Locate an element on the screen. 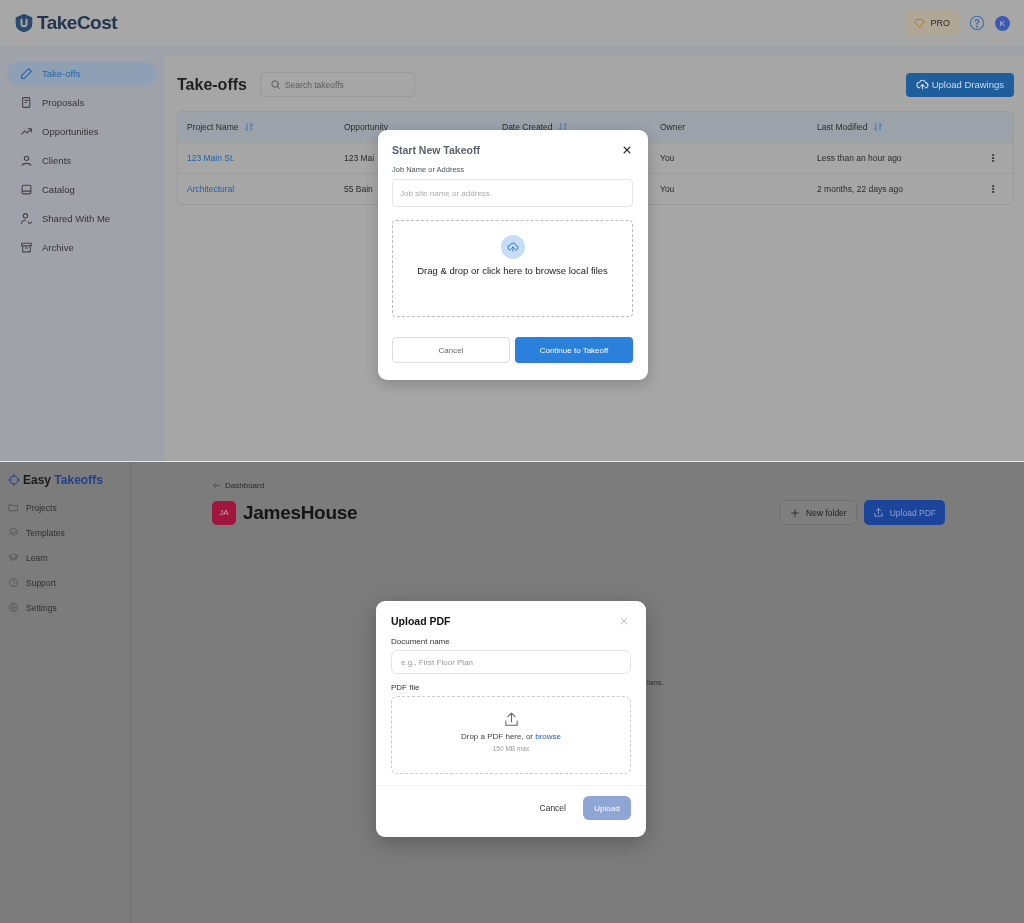 The width and height of the screenshot is (1024, 923). project-avatar: JA is located at coordinates (224, 512).